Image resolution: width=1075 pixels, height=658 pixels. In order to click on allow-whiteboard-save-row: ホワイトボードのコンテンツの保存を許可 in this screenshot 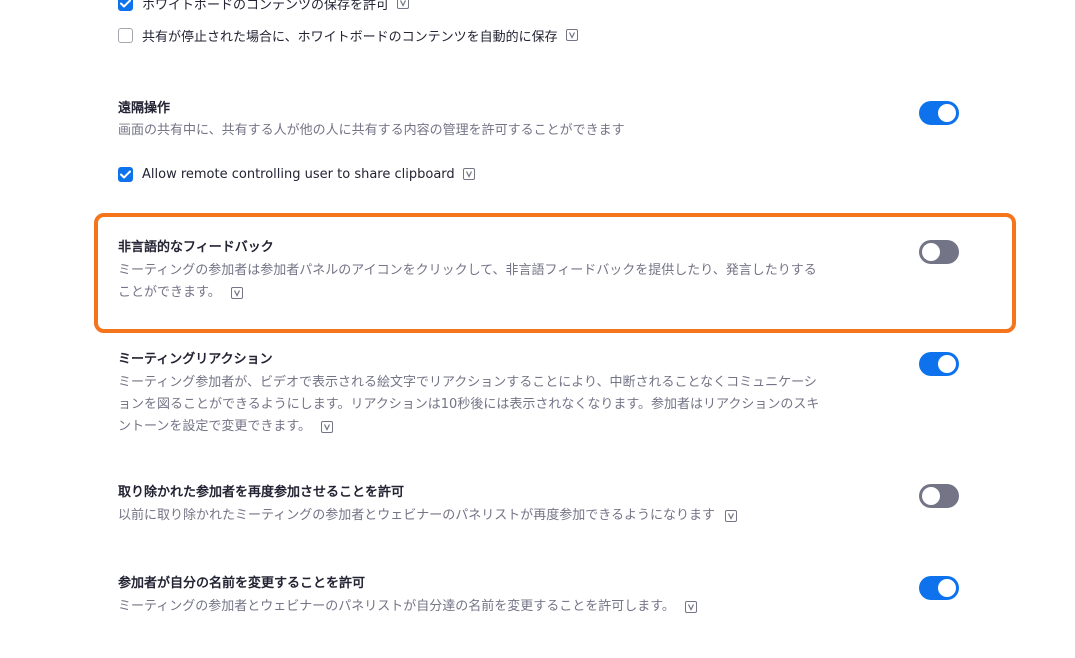, I will do `click(264, 6)`.